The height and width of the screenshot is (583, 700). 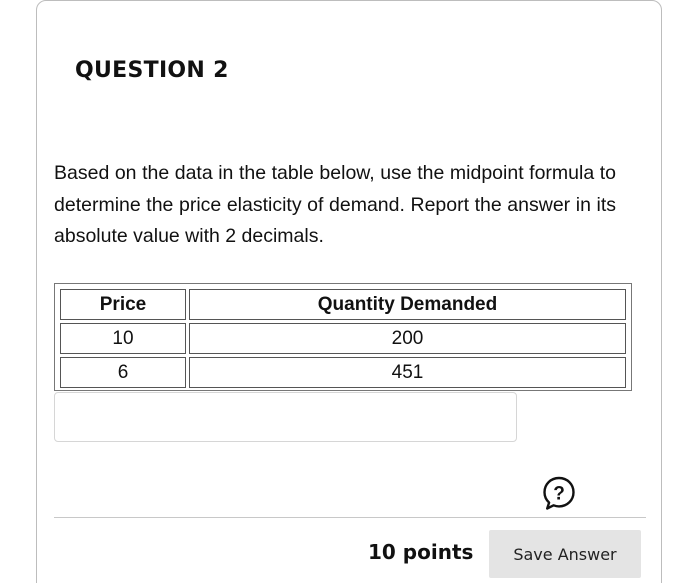 I want to click on question-circle-icon: ?, so click(x=559, y=493).